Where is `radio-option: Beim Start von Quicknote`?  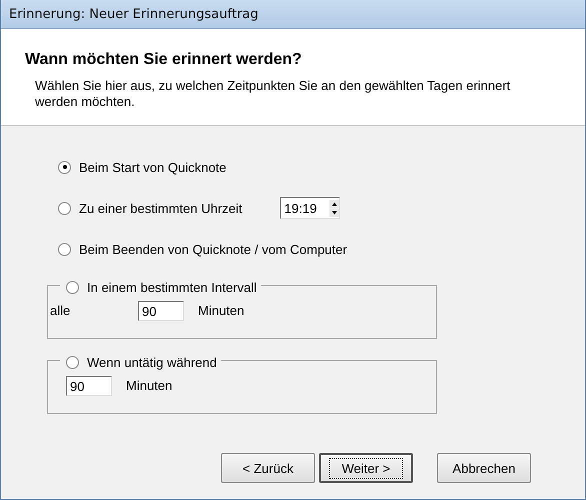 radio-option: Beim Start von Quicknote is located at coordinates (142, 167).